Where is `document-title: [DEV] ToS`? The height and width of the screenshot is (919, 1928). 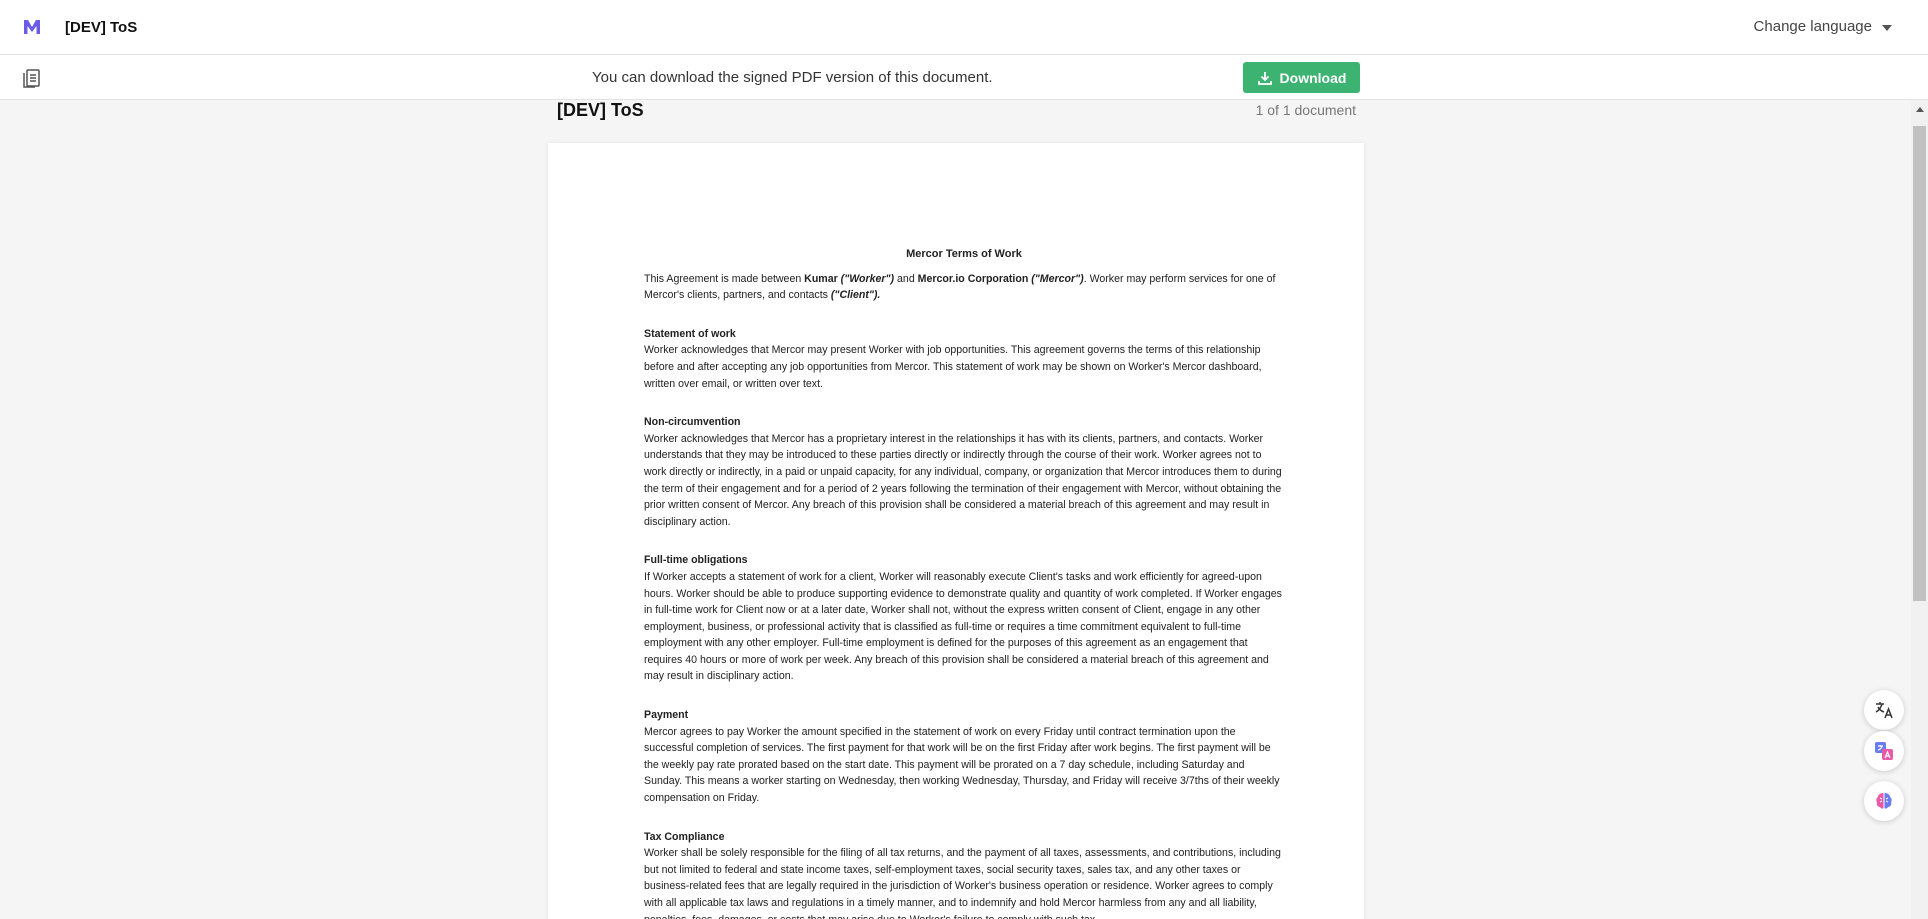
document-title: [DEV] ToS is located at coordinates (600, 110).